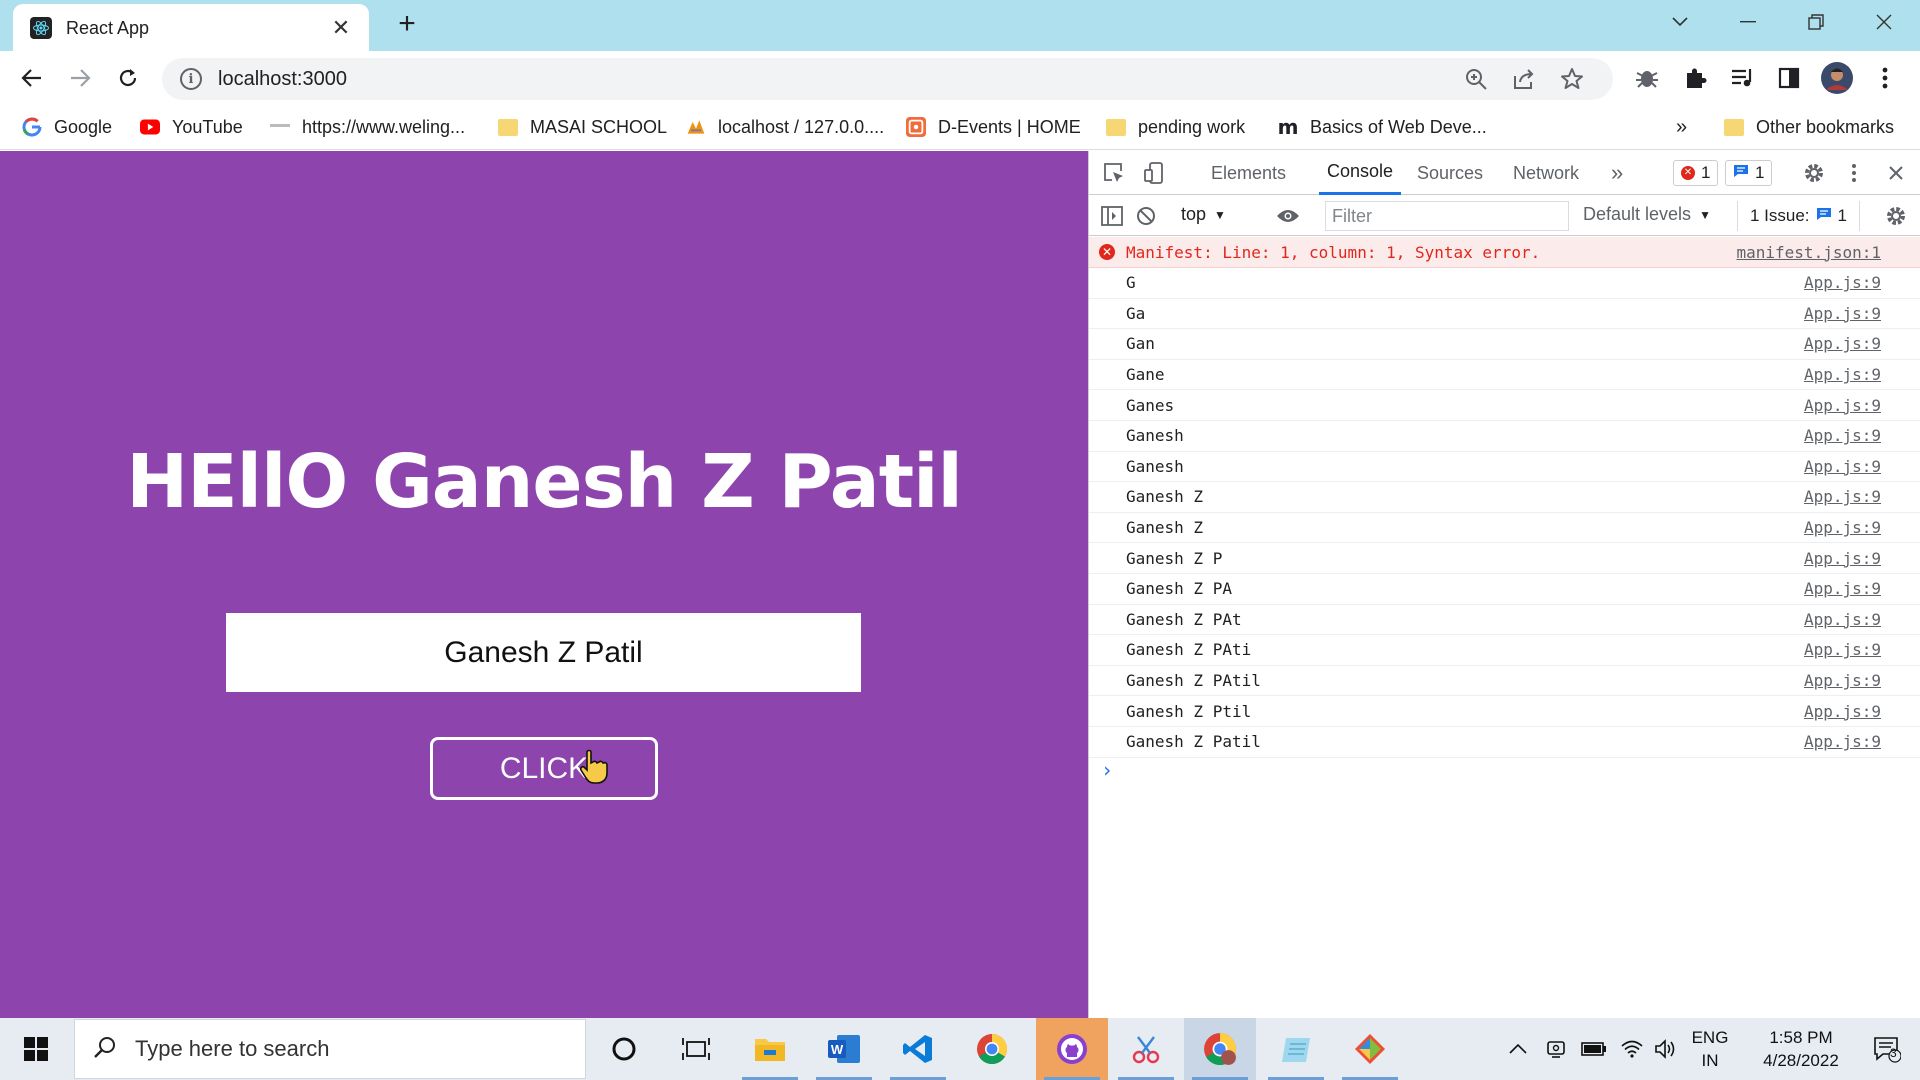  I want to click on clear-console-icon, so click(1146, 216).